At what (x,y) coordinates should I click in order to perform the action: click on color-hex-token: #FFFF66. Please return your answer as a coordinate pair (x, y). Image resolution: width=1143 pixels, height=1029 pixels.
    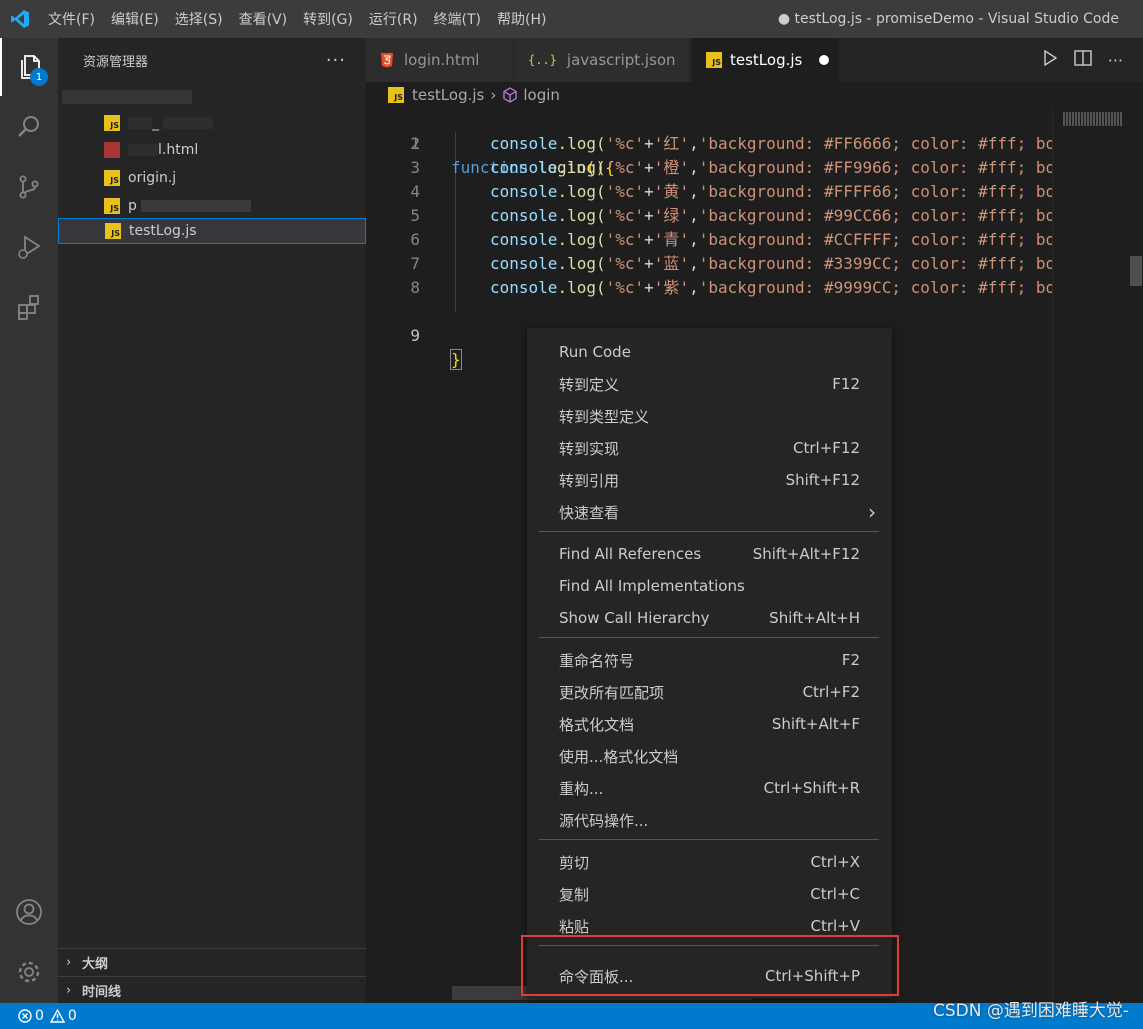
    Looking at the image, I should click on (857, 191).